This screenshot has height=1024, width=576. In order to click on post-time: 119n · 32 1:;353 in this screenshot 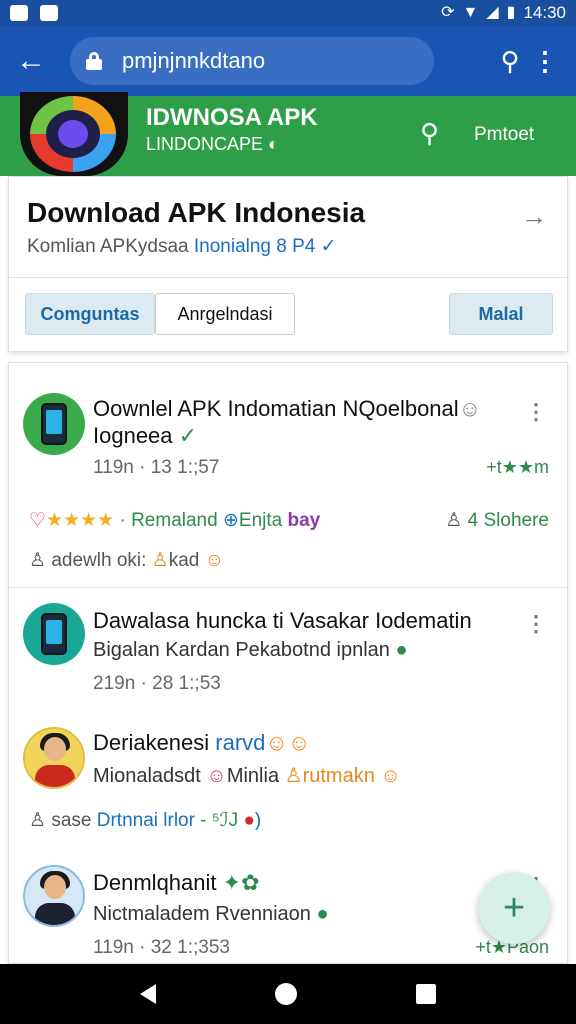, I will do `click(161, 947)`.